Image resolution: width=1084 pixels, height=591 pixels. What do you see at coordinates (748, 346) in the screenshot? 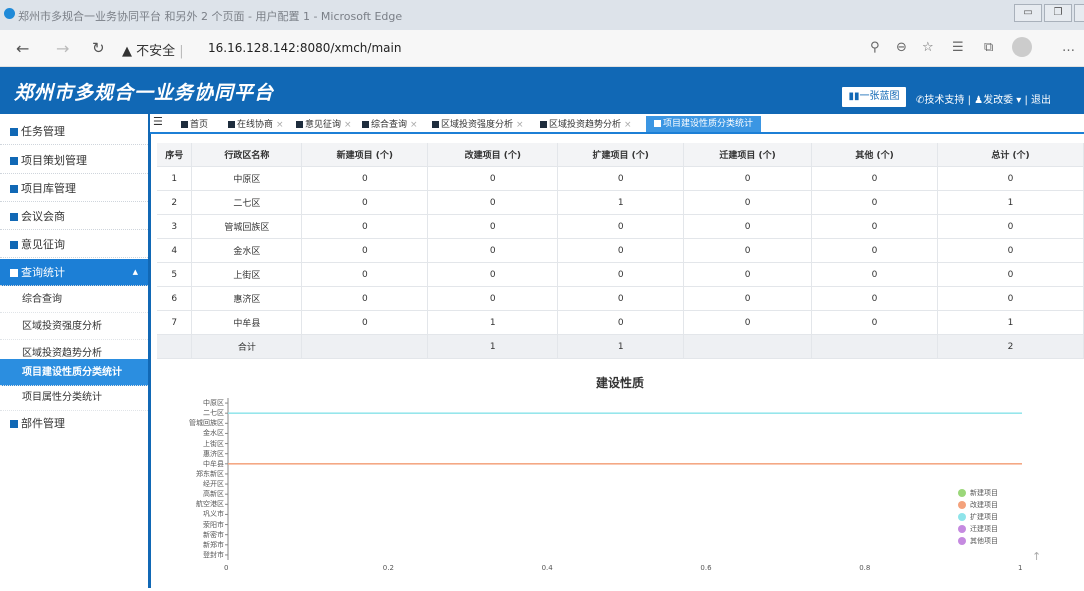
I see `table-cell` at bounding box center [748, 346].